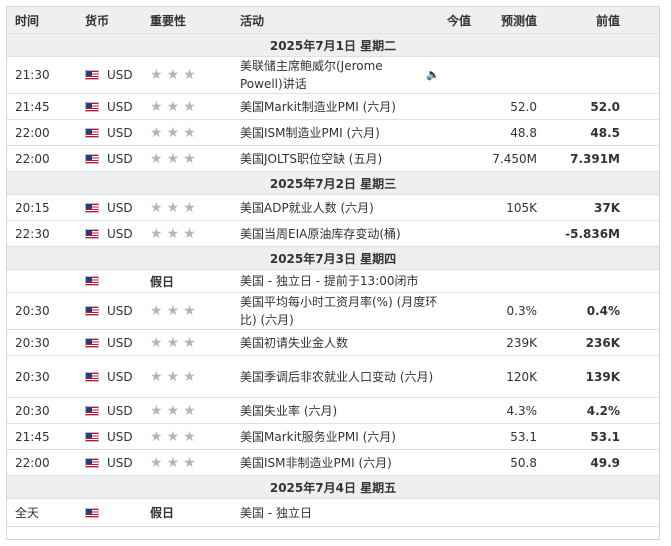  I want to click on event-title: 美联储主席鲍威尔(Jerome Powell)讲话, so click(331, 75).